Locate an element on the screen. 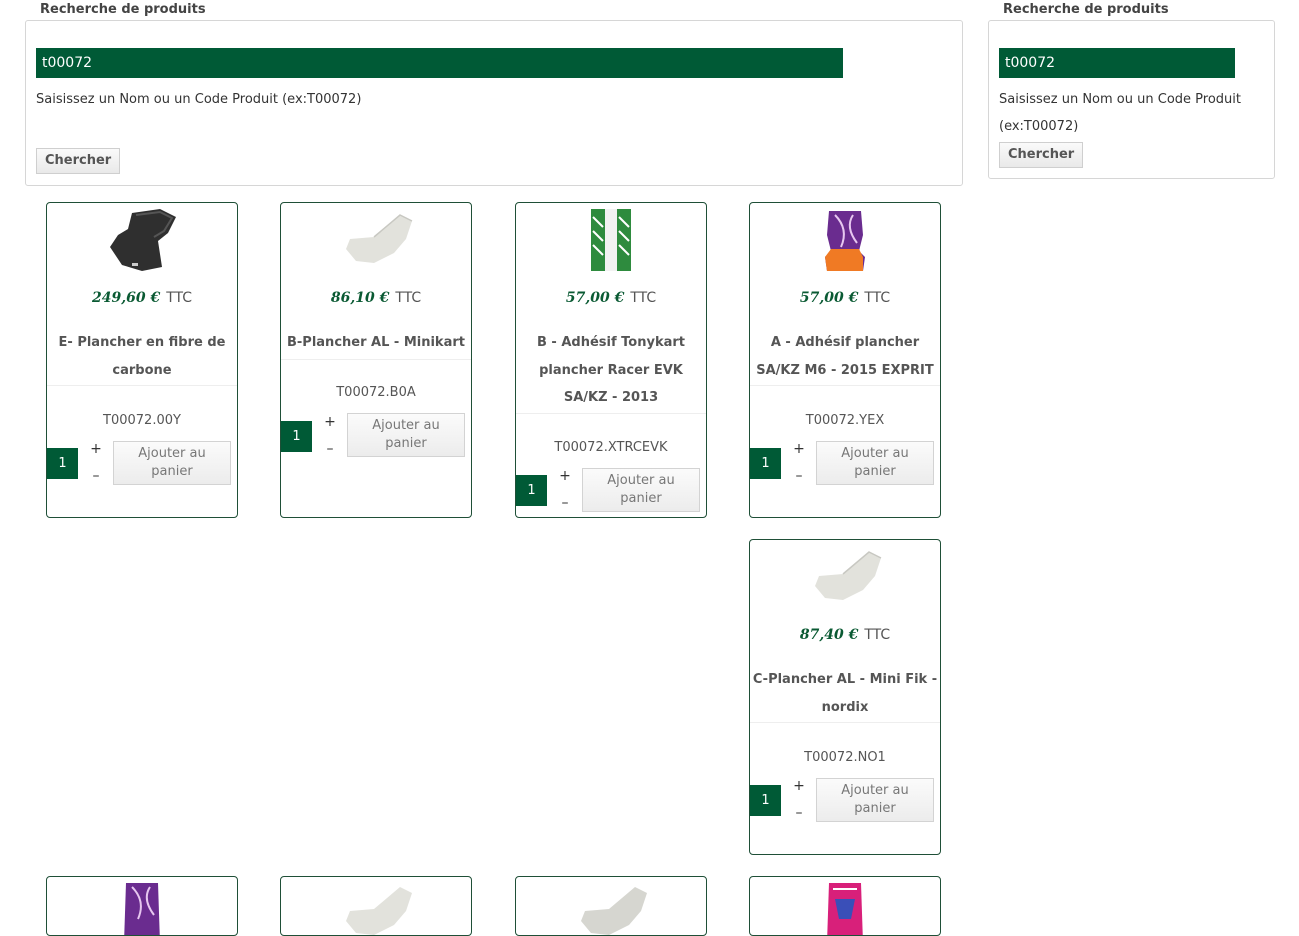  side-search-panel-title: Recherche de produits is located at coordinates (1086, 10).